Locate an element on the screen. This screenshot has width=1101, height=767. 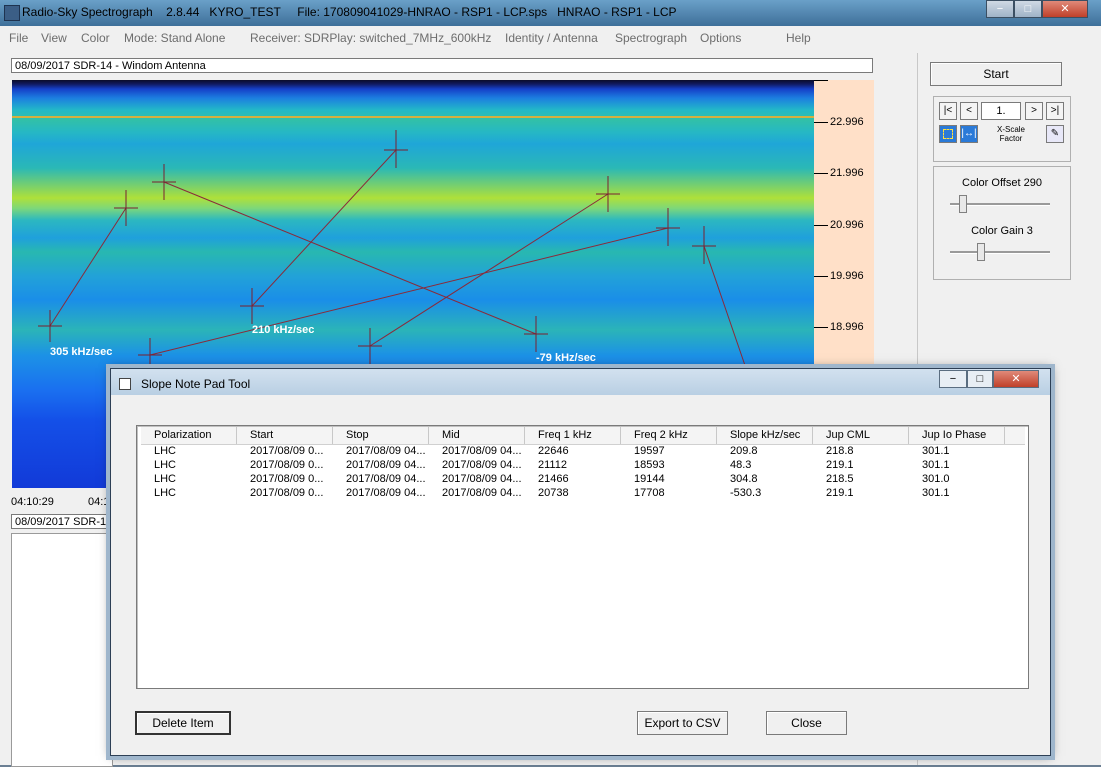
table-cell: 209.8 is located at coordinates (744, 451).